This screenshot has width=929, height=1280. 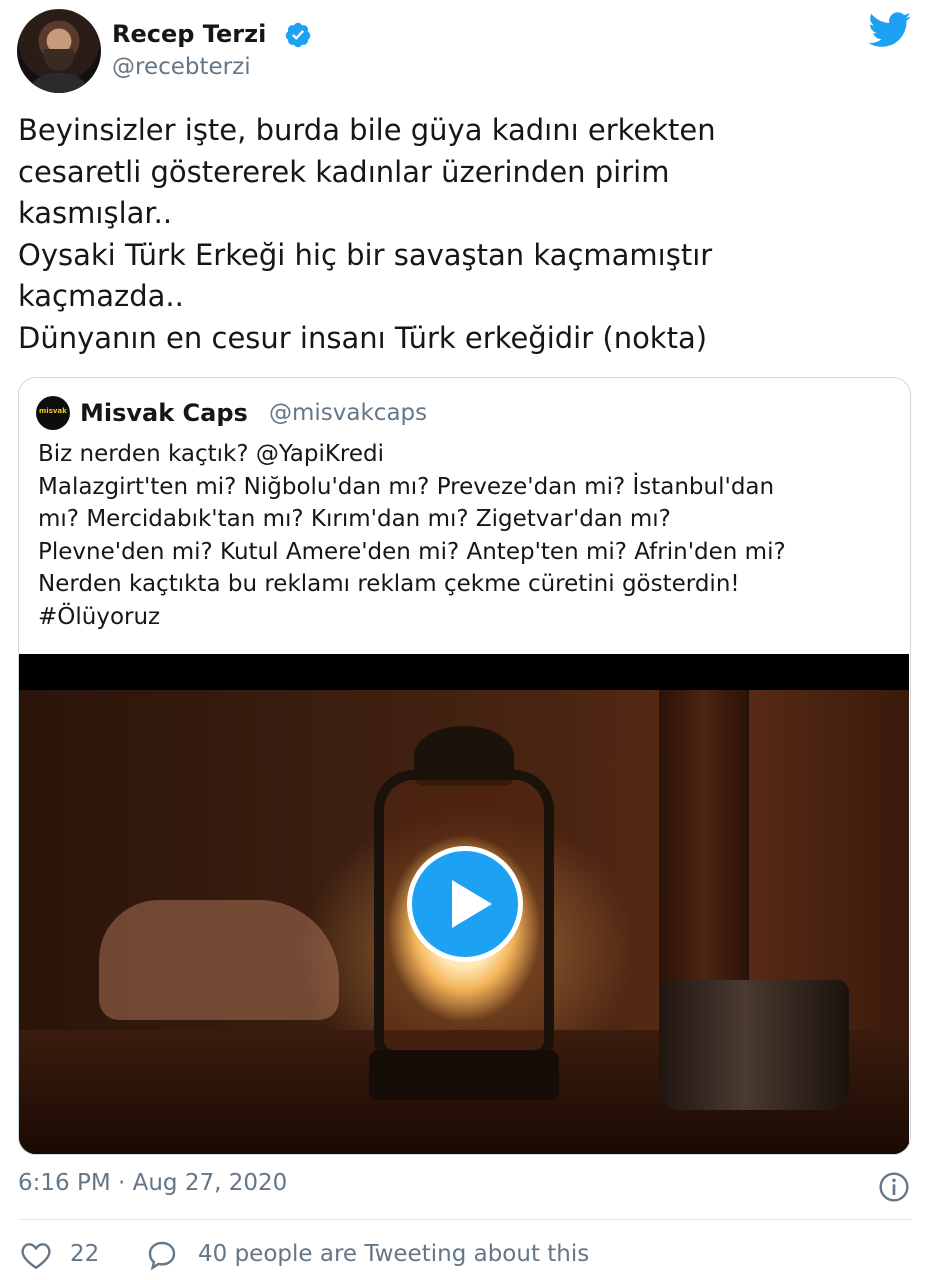 What do you see at coordinates (890, 30) in the screenshot?
I see `twitter-bird-icon` at bounding box center [890, 30].